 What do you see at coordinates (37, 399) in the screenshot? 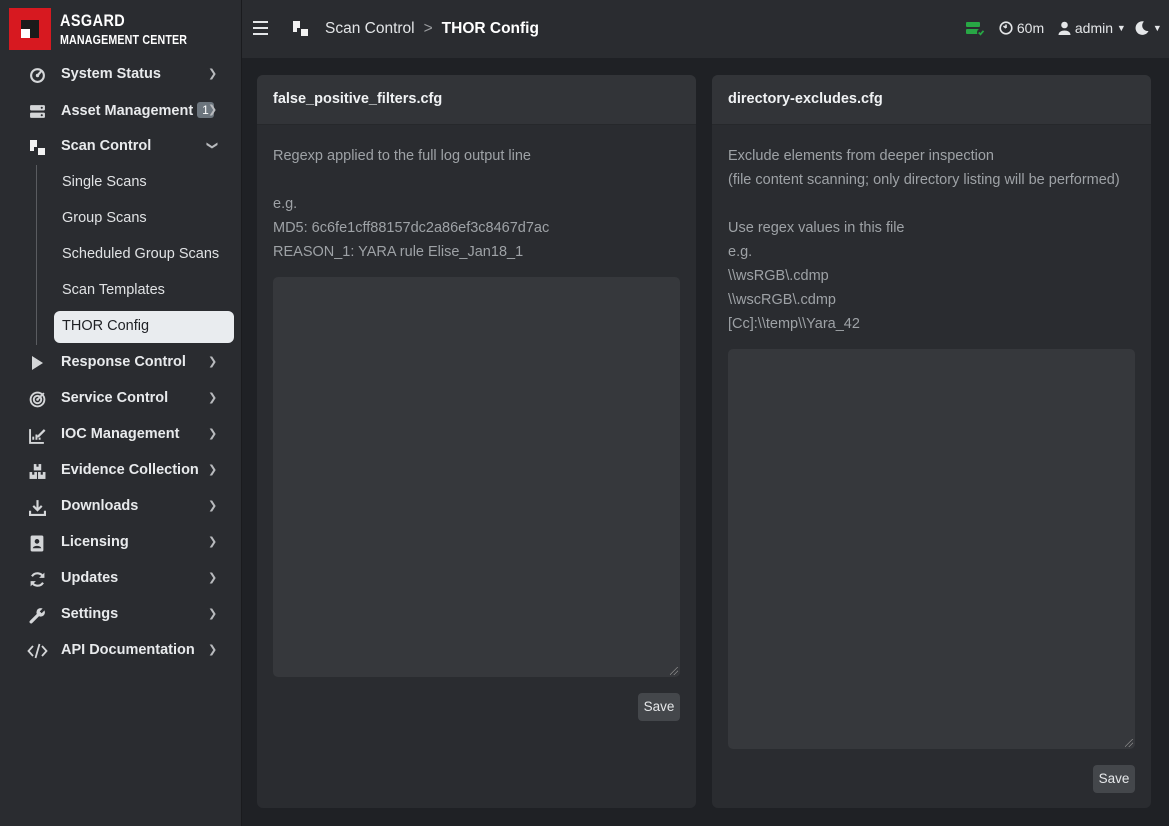
I see `target-icon` at bounding box center [37, 399].